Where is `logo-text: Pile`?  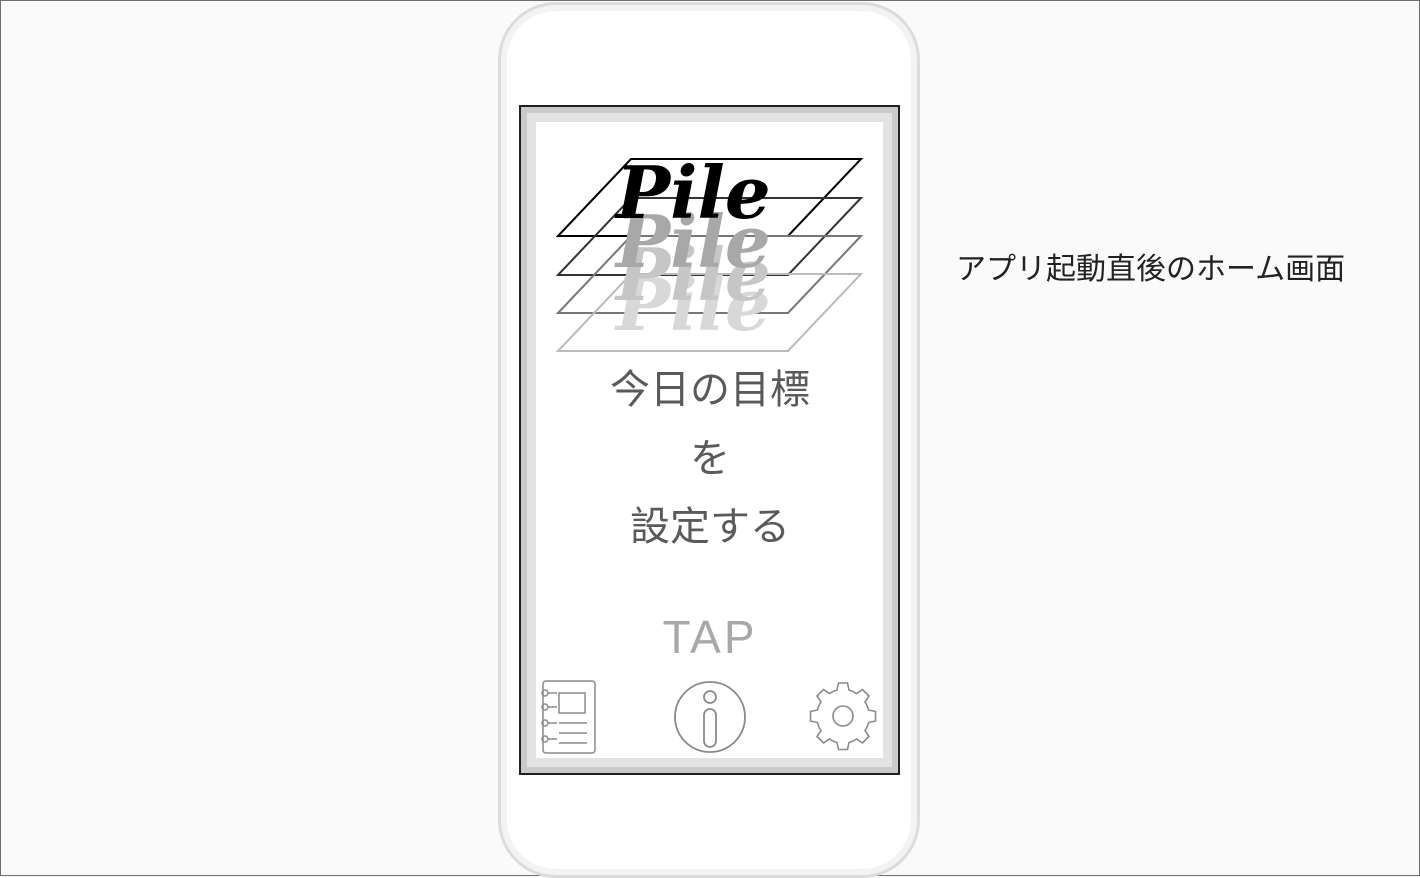 logo-text: Pile is located at coordinates (692, 195).